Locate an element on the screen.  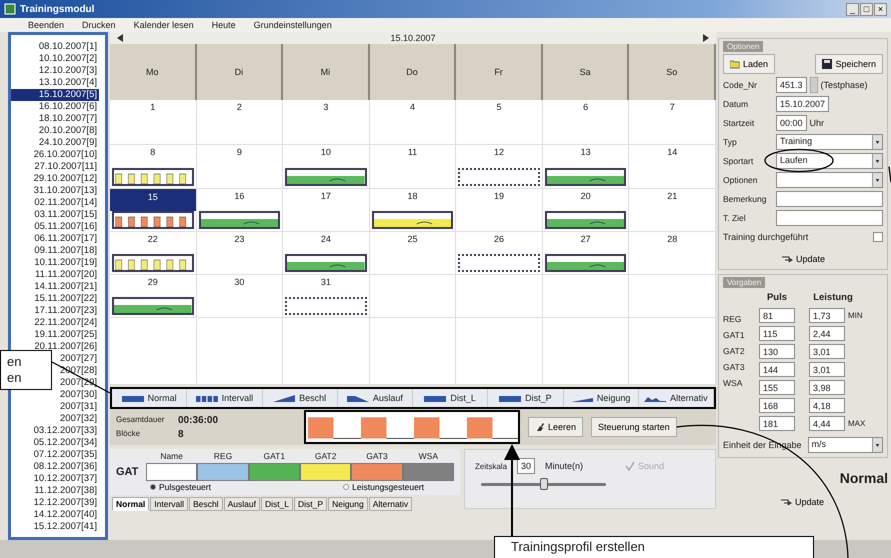
note-field is located at coordinates (829, 198).